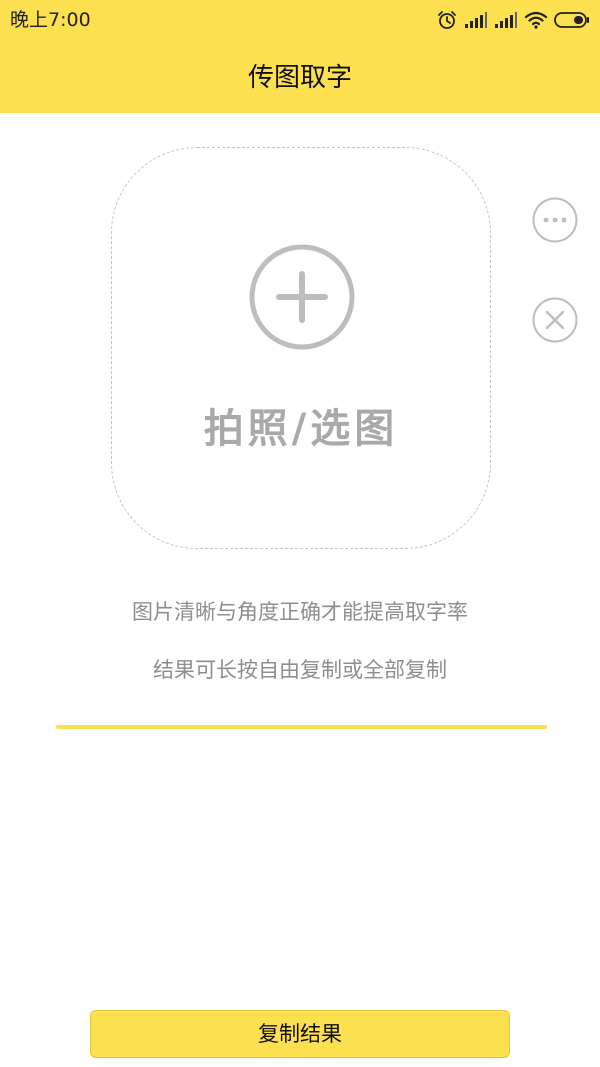 This screenshot has width=600, height=1067. I want to click on signal-icon, so click(476, 20).